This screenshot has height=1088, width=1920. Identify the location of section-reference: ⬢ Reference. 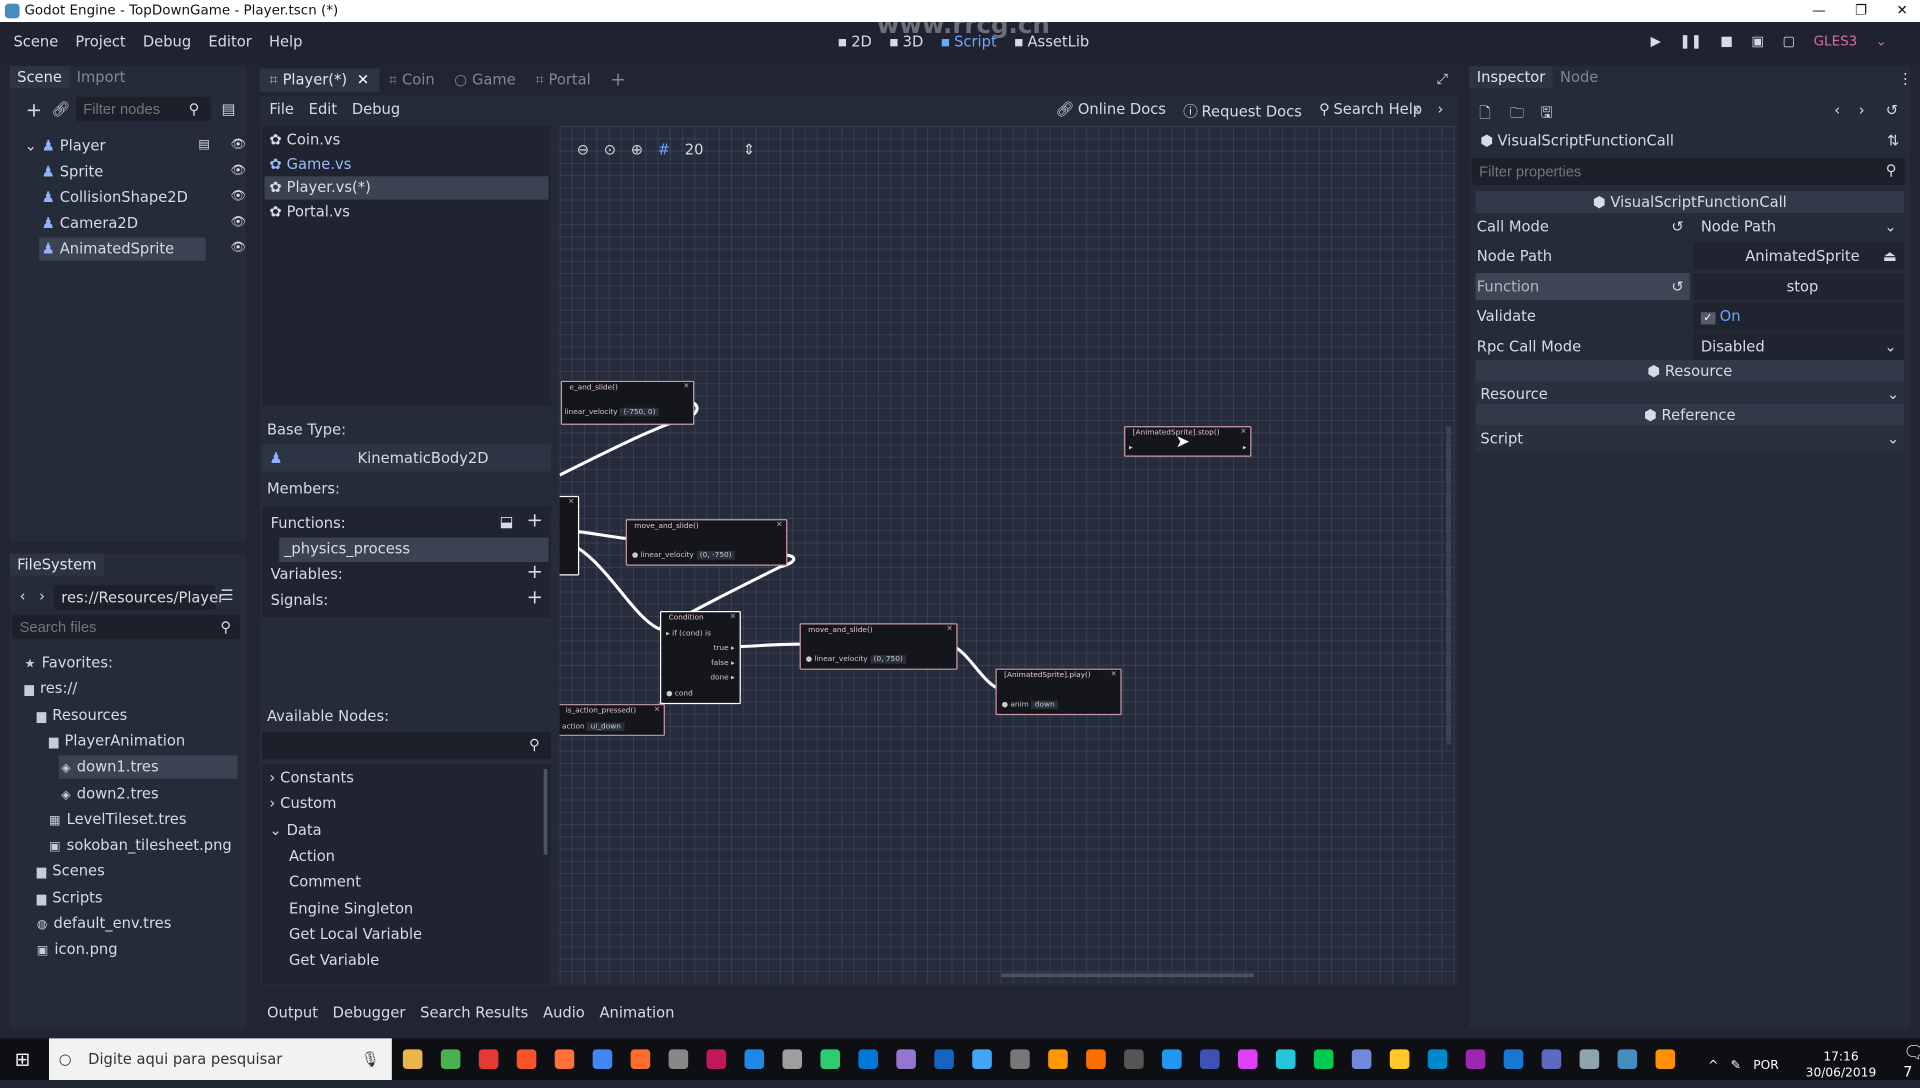
(1690, 415).